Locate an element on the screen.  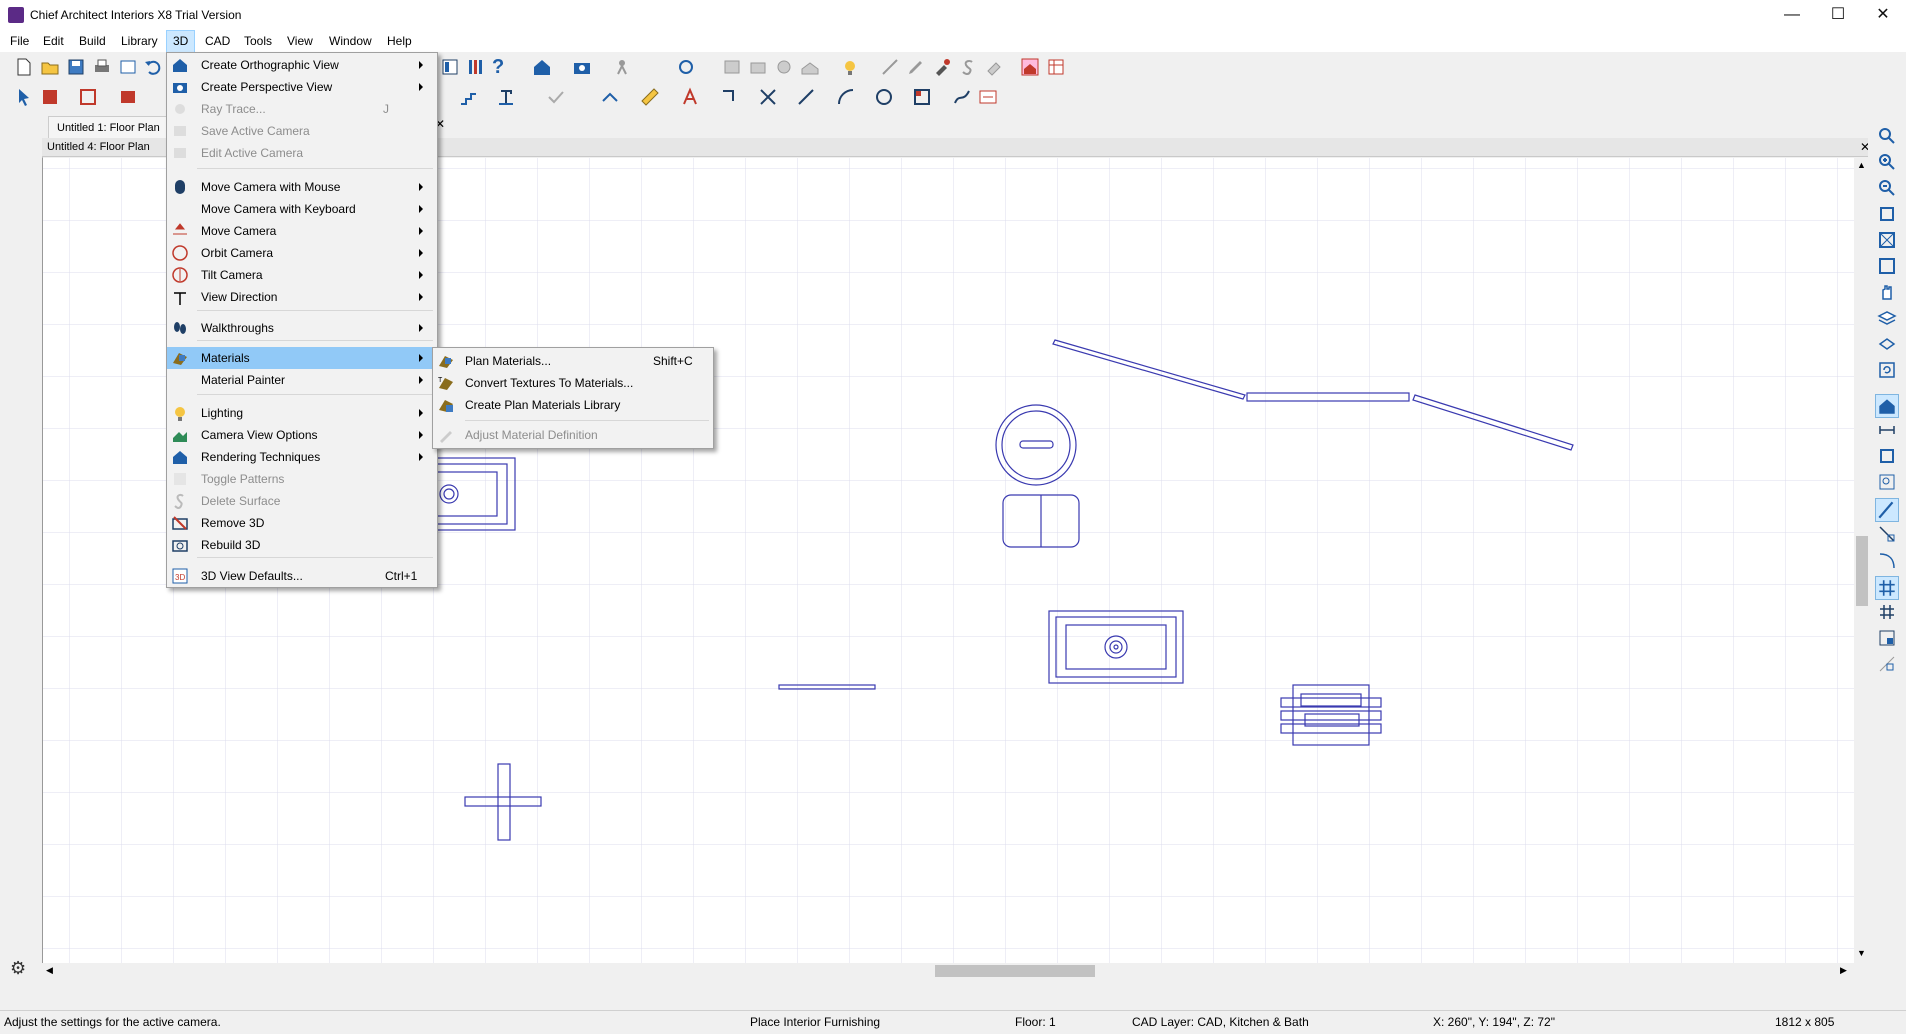
menu-window: Window is located at coordinates (350, 41).